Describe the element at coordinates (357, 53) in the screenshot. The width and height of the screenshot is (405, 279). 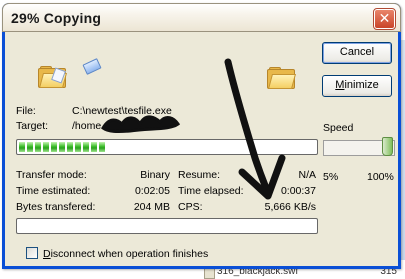
I see `cancel-button: Cancel` at that location.